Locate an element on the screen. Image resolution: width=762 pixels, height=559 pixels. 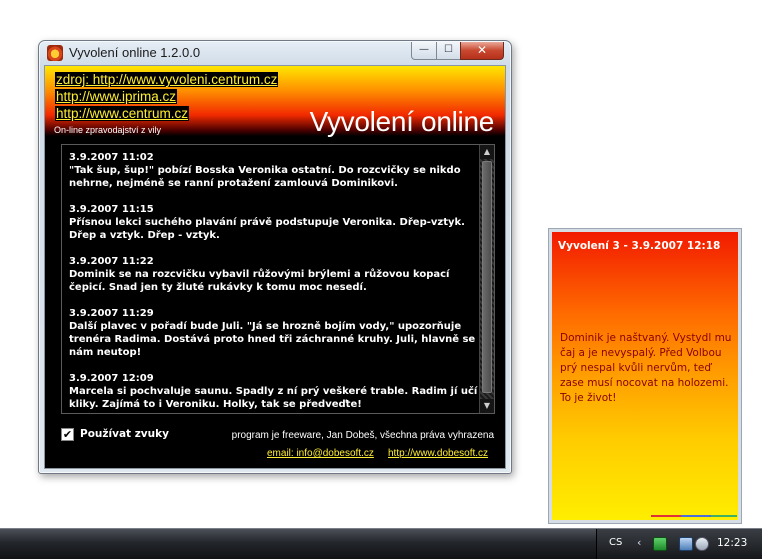
minimize-button: — is located at coordinates (424, 51).